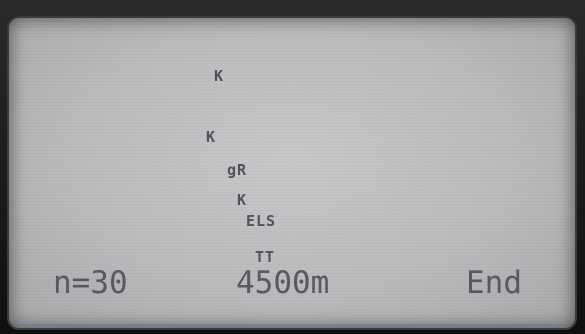  I want to click on screen-bottom-edge, so click(292, 326).